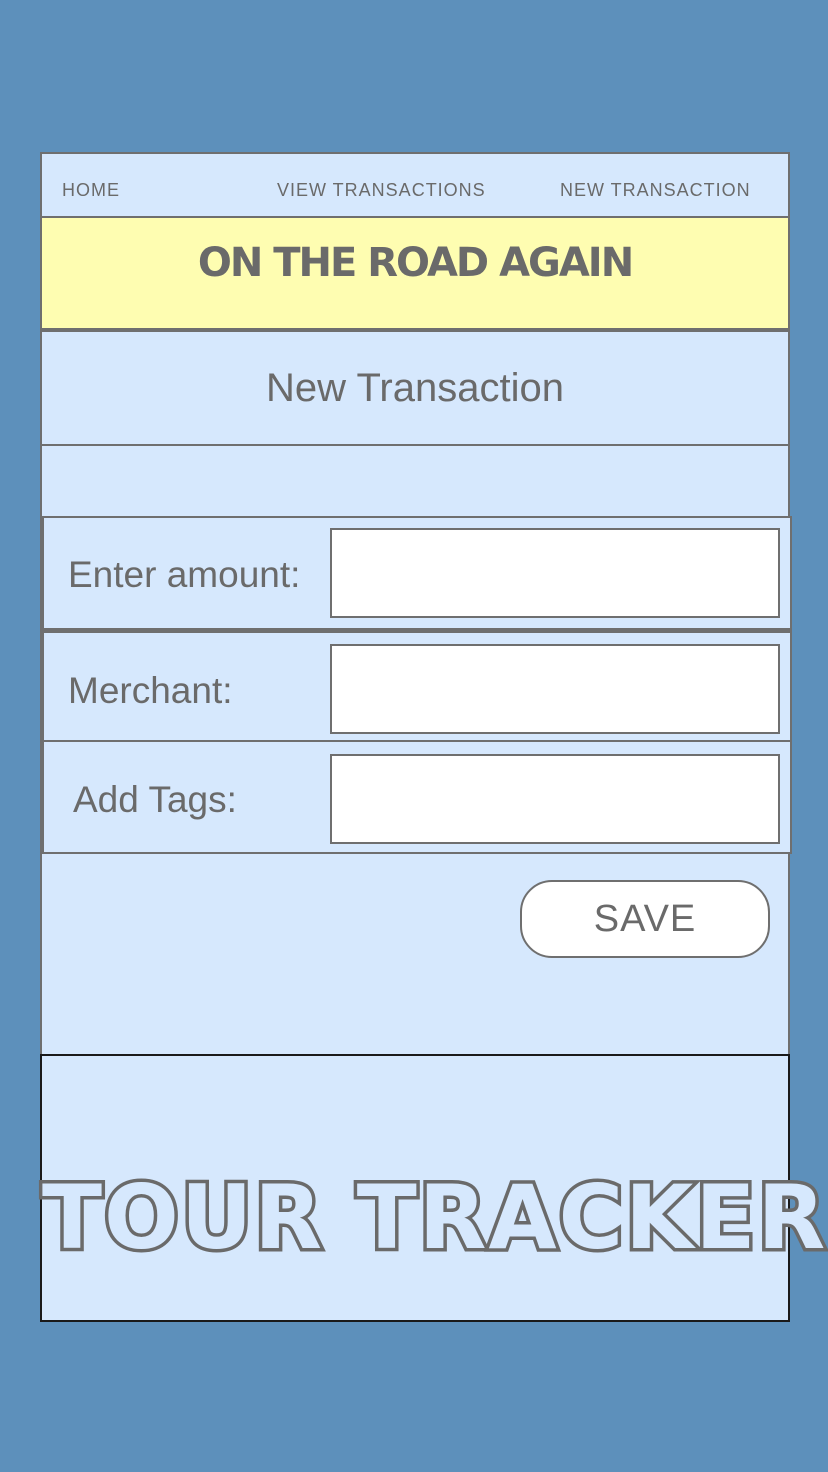 The width and height of the screenshot is (828, 1472). Describe the element at coordinates (555, 573) in the screenshot. I see `amount-input` at that location.